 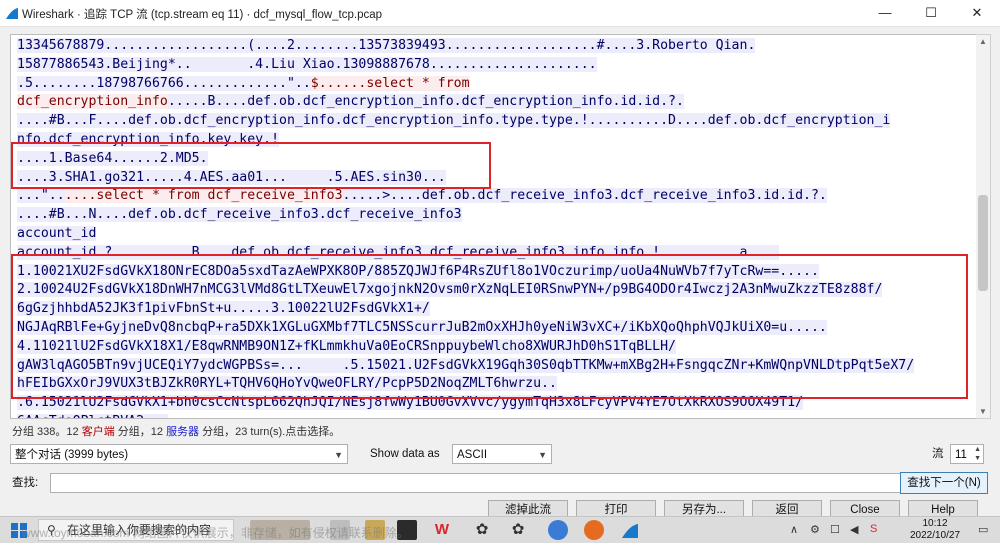 What do you see at coordinates (794, 529) in the screenshot?
I see `tray-up-arrow-icon: ∧` at bounding box center [794, 529].